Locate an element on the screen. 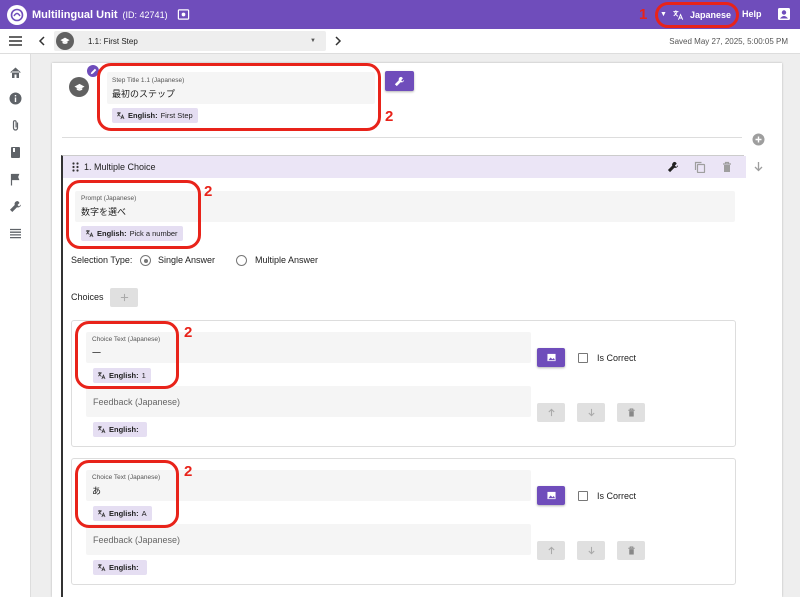 This screenshot has height=597, width=800. question-title: 1. Multiple Choice is located at coordinates (120, 167).